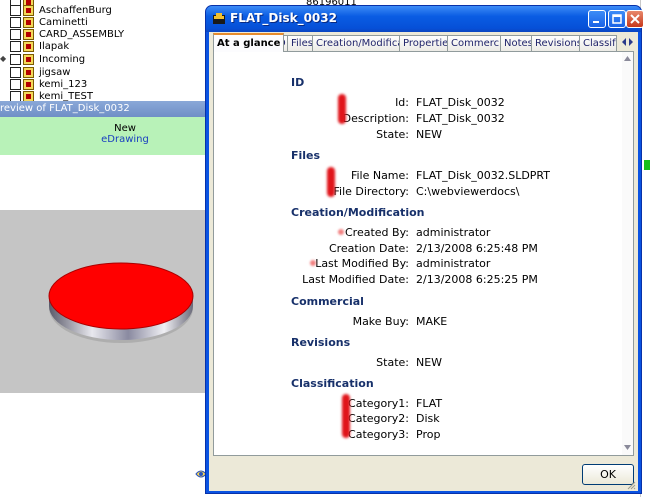 Image resolution: width=650 pixels, height=497 pixels. Describe the element at coordinates (453, 232) in the screenshot. I see `created-by-value: administrator` at that location.